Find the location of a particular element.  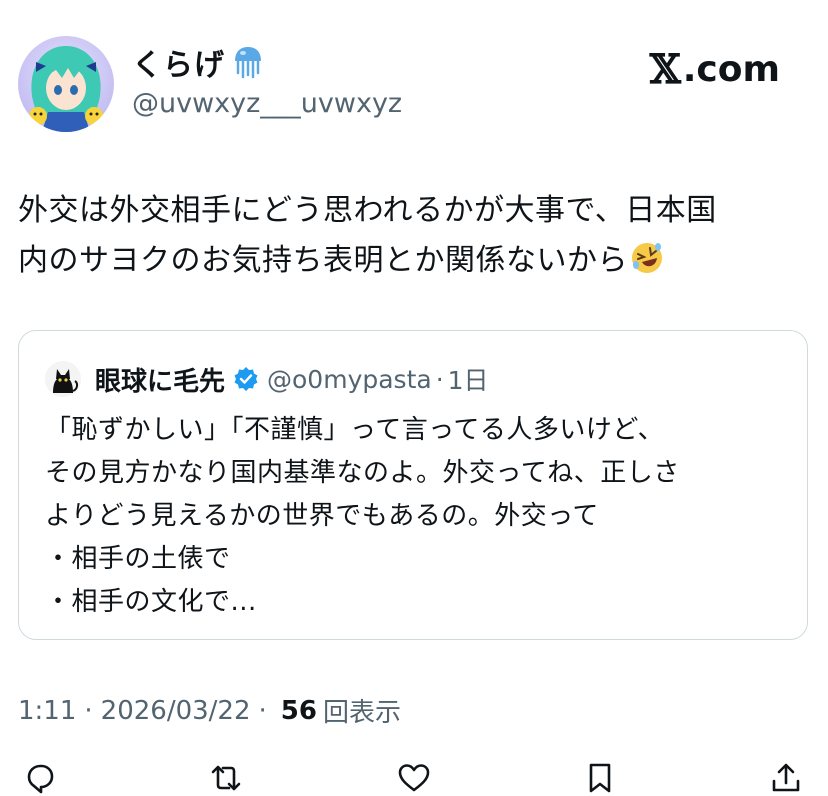

x-logo: 𝕏 .com is located at coordinates (715, 69).